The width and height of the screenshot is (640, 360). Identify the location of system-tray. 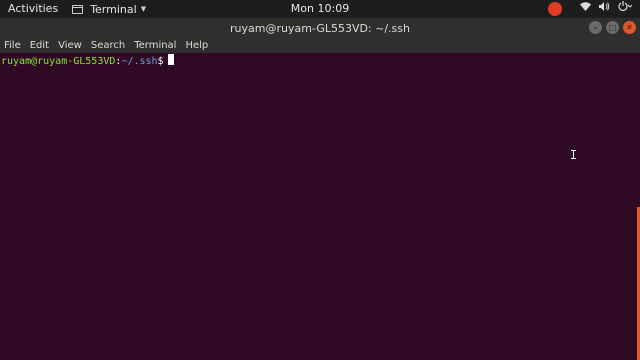
(591, 9).